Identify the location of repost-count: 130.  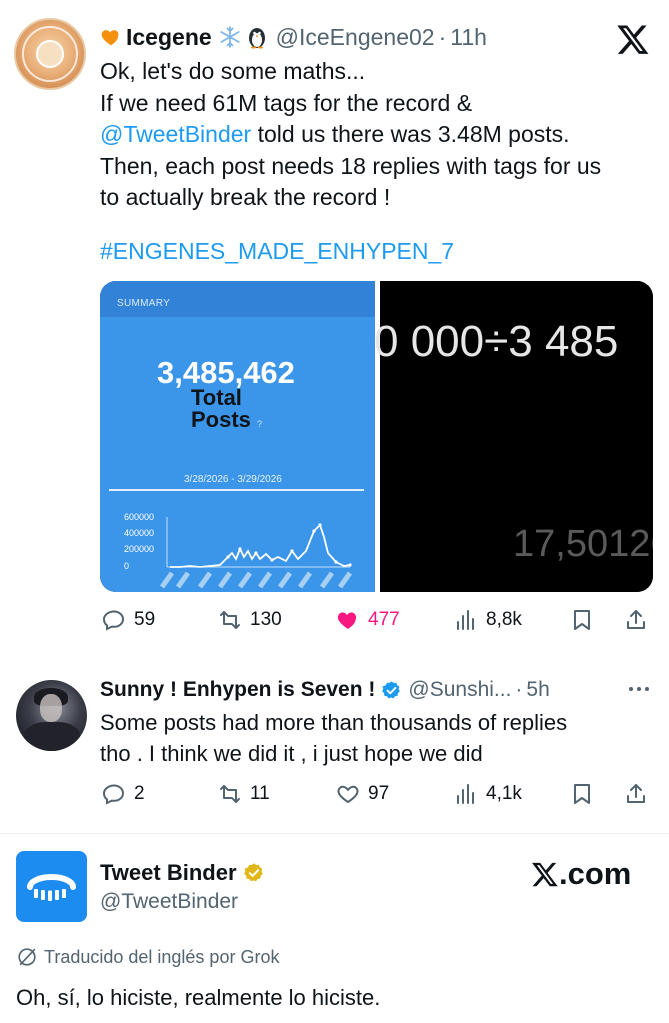
(266, 619).